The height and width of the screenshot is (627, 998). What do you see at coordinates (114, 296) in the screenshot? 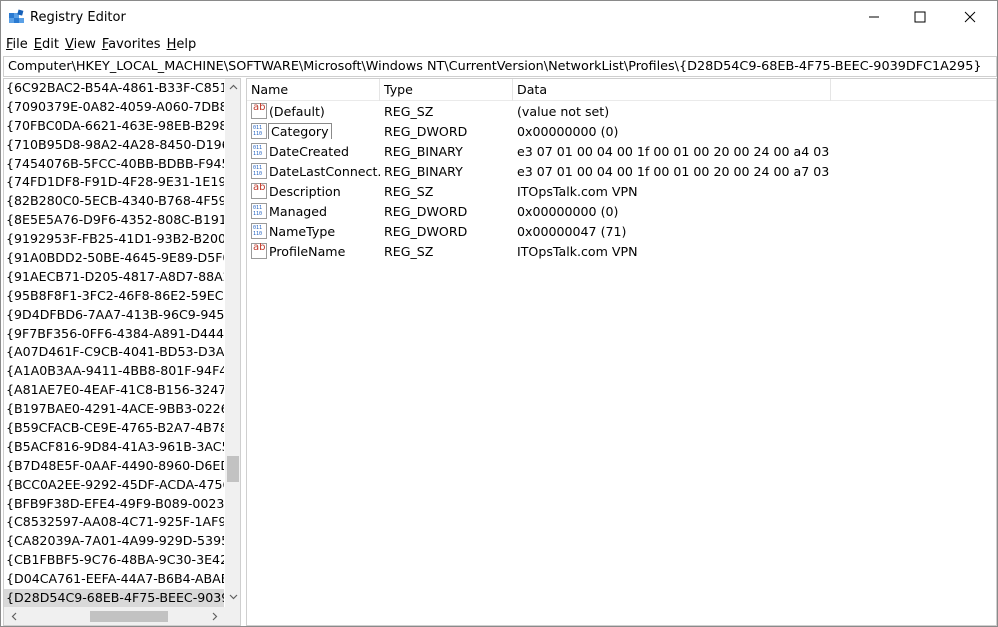
I see `tree-key-item: {95B8F8F1-3FC2-46F8-86E2-59EC498` at bounding box center [114, 296].